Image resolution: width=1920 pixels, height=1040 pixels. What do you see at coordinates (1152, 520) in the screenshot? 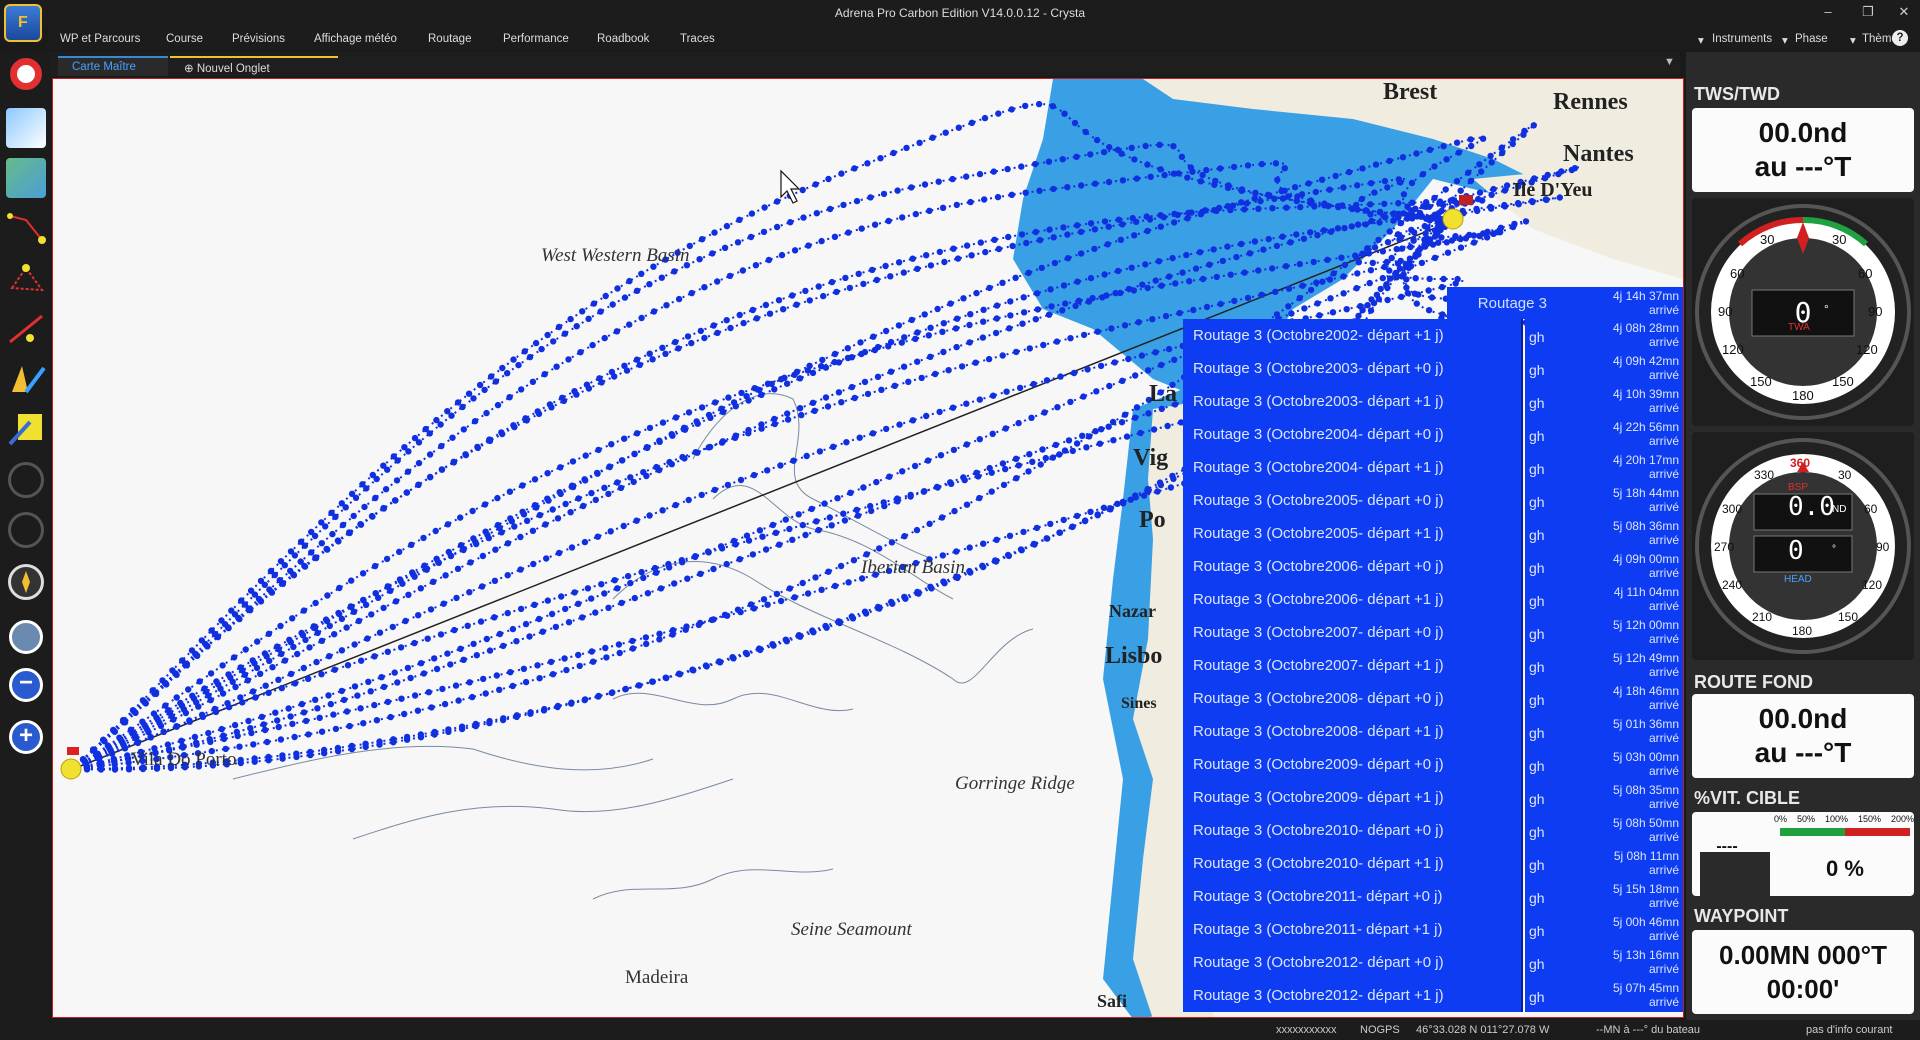
I see `map-label-po: Po` at bounding box center [1152, 520].